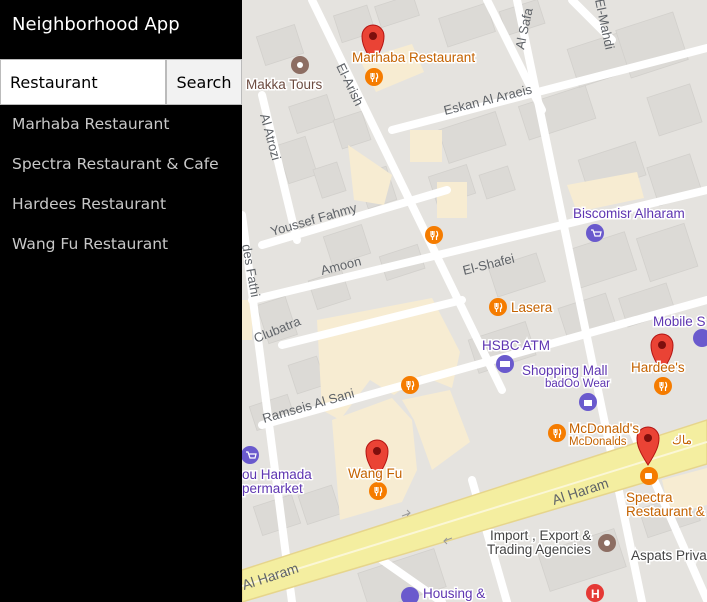 This screenshot has width=707, height=602. I want to click on place-label-marhaba: Marhaba Restaurant, so click(413, 57).